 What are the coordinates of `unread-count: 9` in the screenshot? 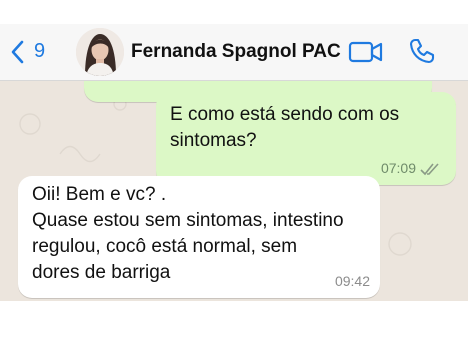 It's located at (39, 51).